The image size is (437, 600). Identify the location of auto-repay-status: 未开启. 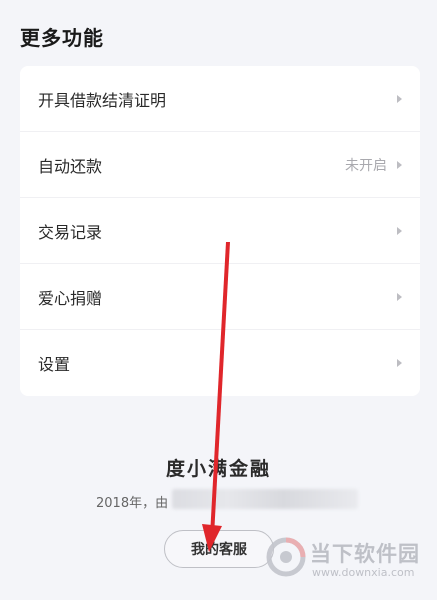
(366, 165).